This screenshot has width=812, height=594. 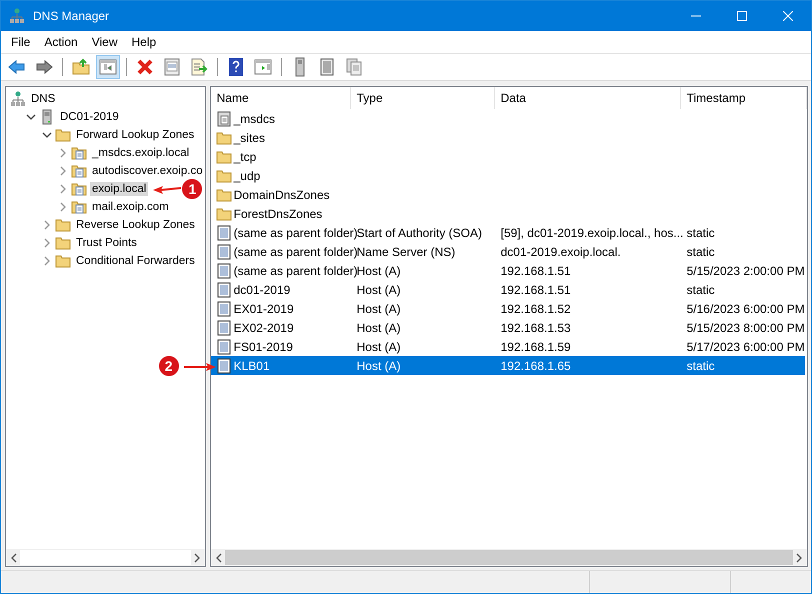 I want to click on tree-item: exoip.local, so click(x=119, y=189).